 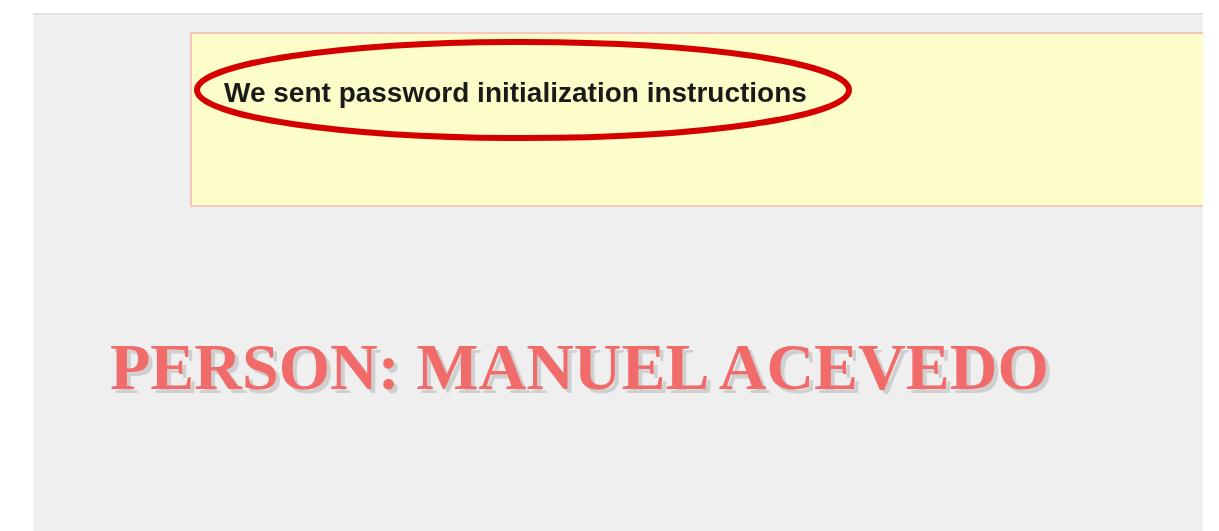 What do you see at coordinates (515, 92) in the screenshot?
I see `notice-message: We sent password initialization instructions` at bounding box center [515, 92].